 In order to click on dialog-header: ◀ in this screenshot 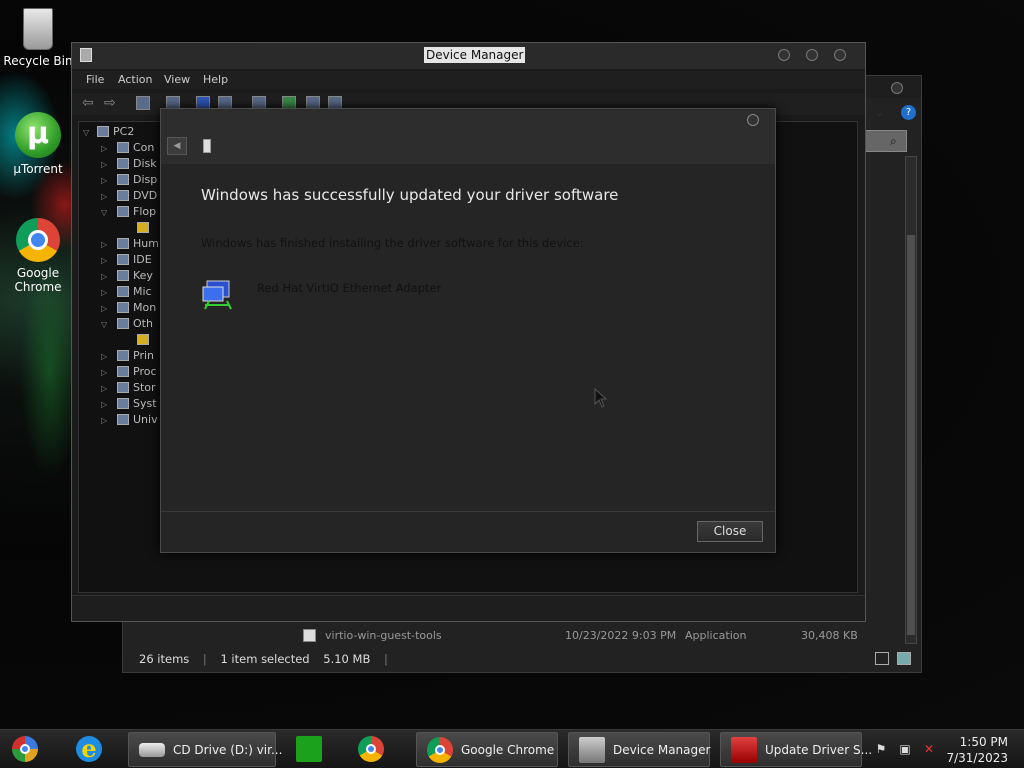, I will do `click(468, 136)`.